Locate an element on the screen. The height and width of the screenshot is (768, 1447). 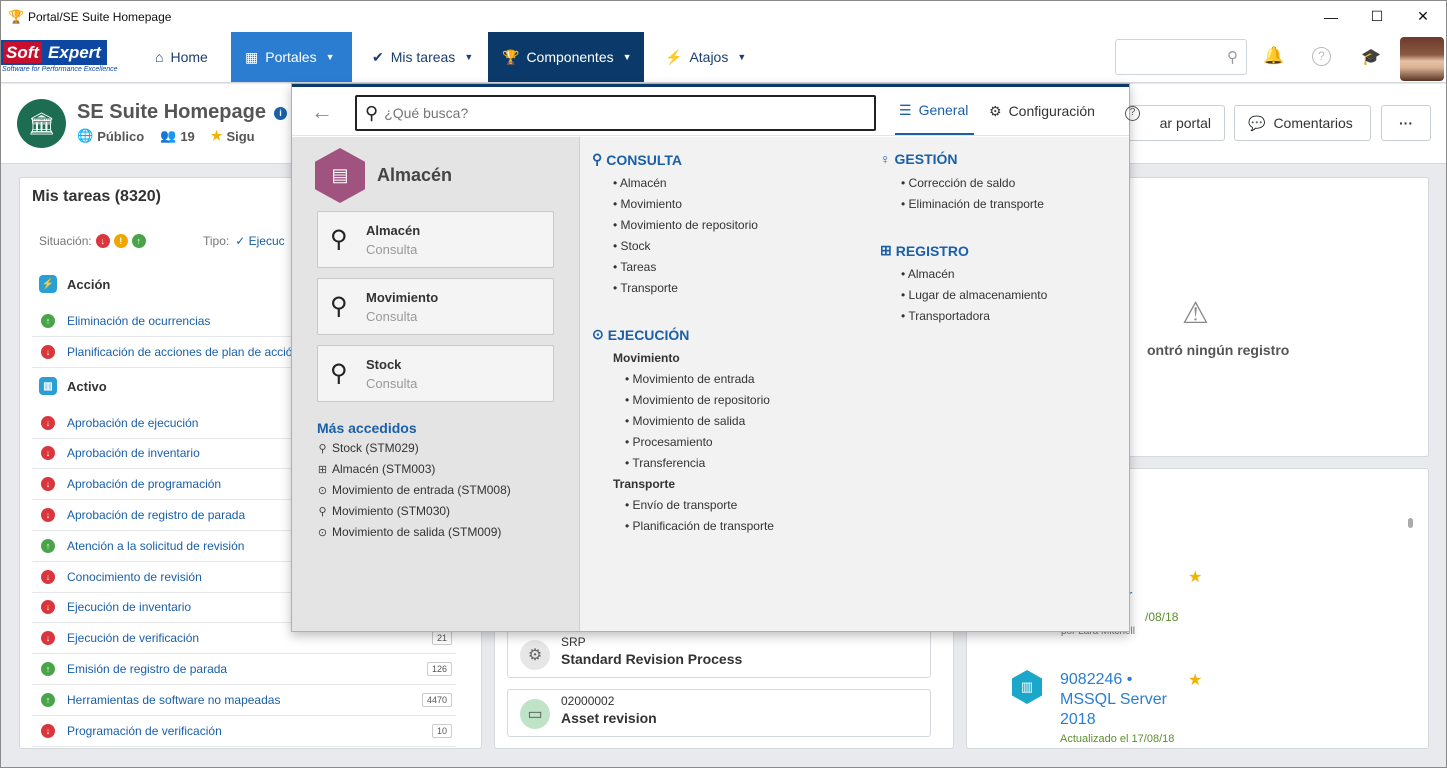
page-meta: 🌐 Público 👥 19 ★ Sigu is located at coordinates (166, 136).